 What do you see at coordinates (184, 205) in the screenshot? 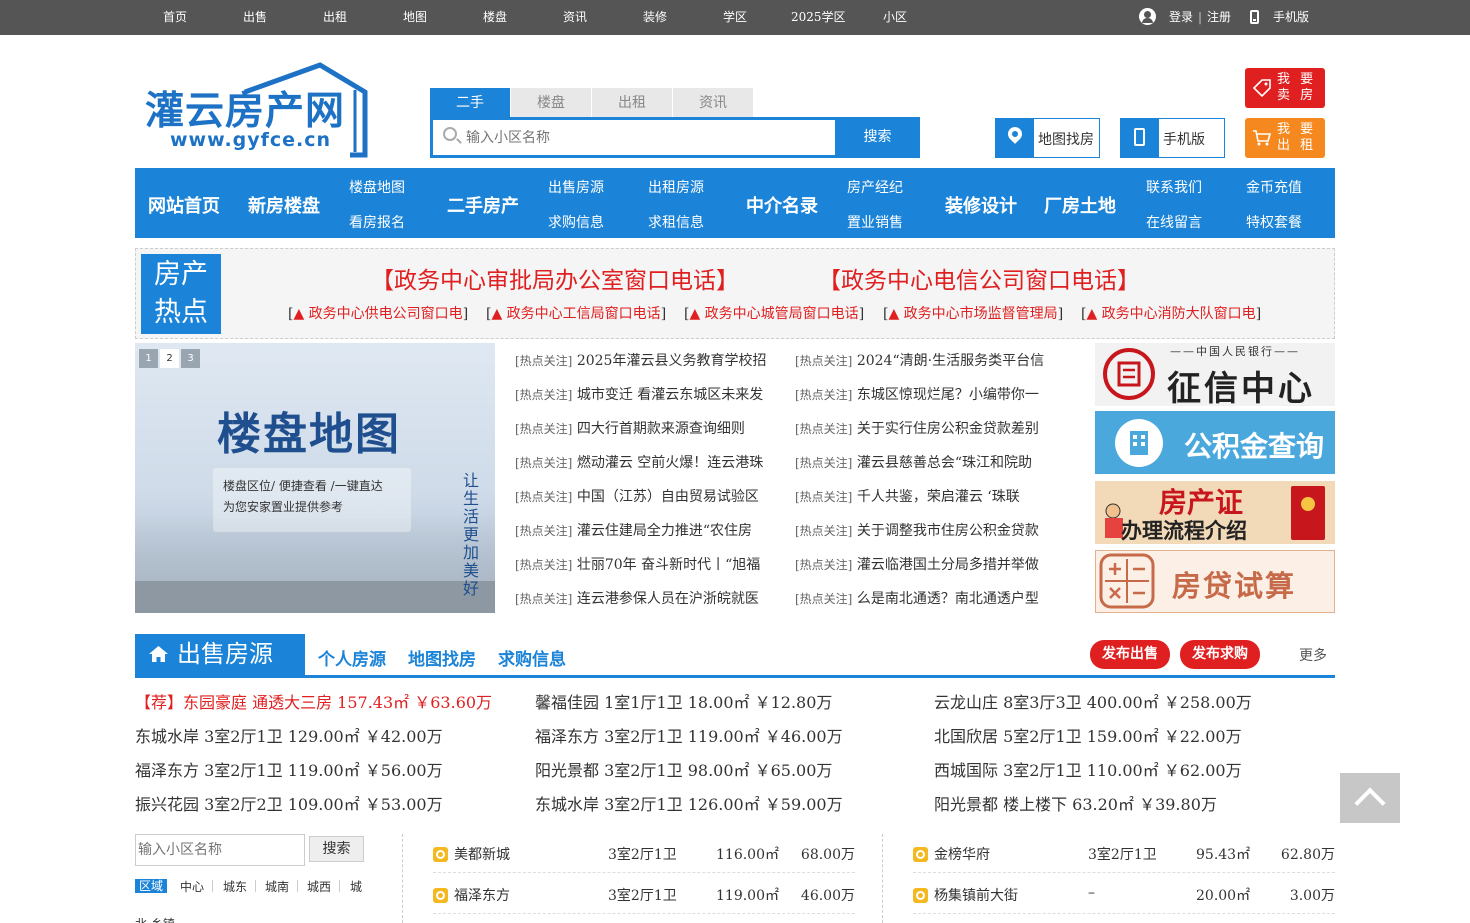
I see `nav-home: 网站首页` at bounding box center [184, 205].